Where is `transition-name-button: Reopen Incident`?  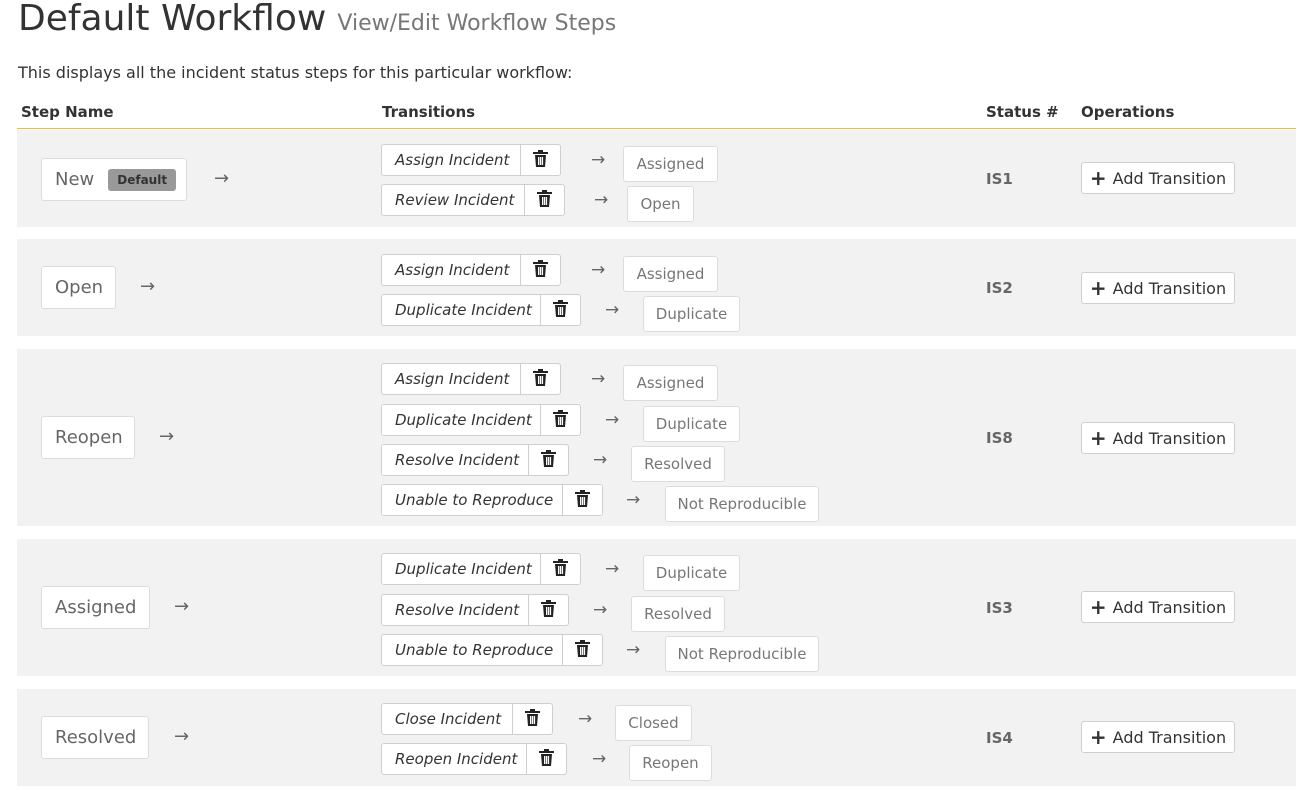
transition-name-button: Reopen Incident is located at coordinates (454, 759).